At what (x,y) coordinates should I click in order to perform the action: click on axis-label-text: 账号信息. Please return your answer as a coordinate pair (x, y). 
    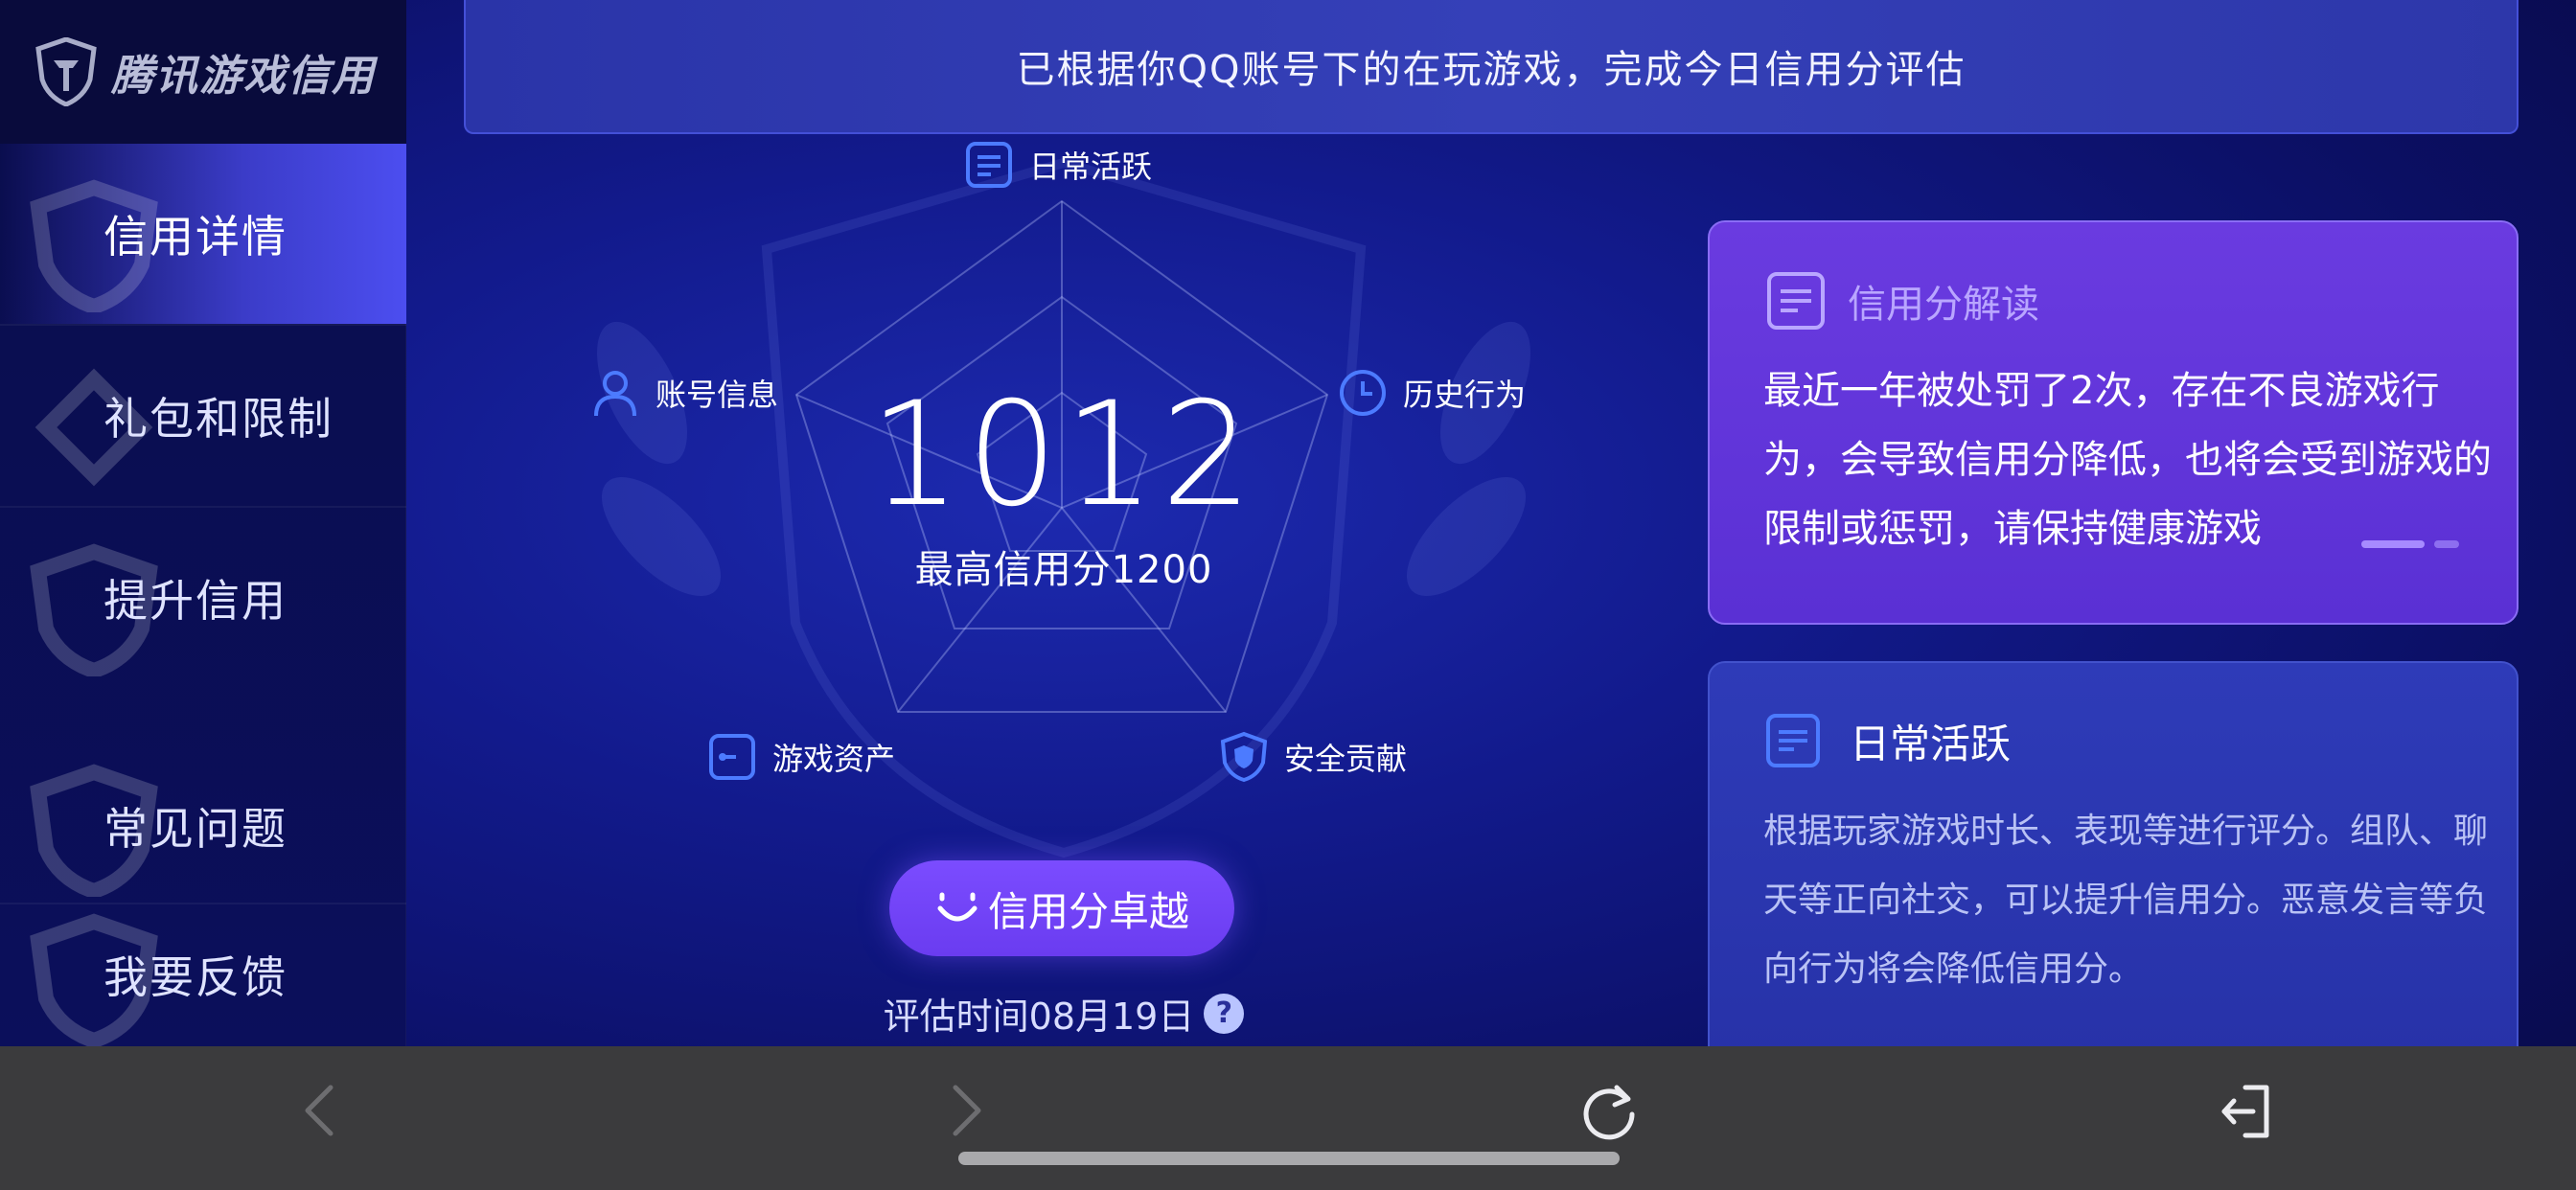
    Looking at the image, I should click on (717, 395).